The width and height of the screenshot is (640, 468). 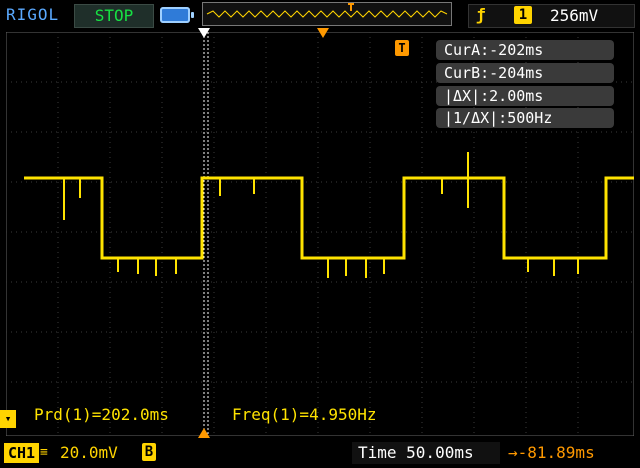 I want to click on cursor-a-readout: CurA:-202ms, so click(x=525, y=50).